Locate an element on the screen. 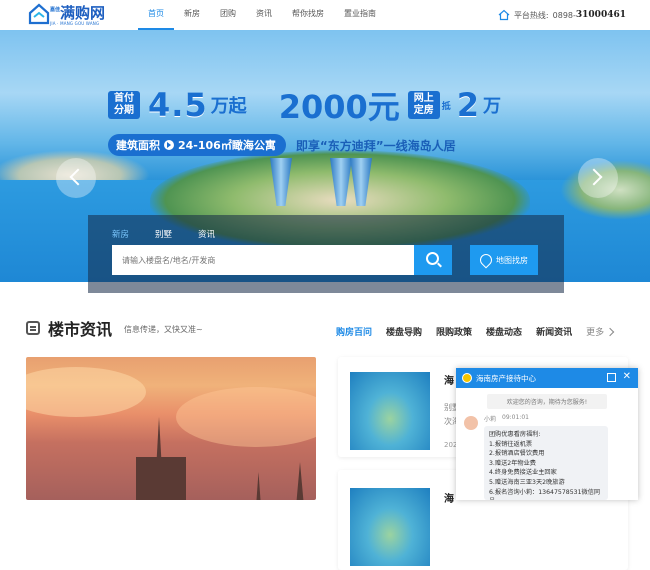 Image resolution: width=650 pixels, height=570 pixels. banner-subline: 建筑面积 24-106㎡瞰海公寓 即享“东方迪拜”一线海岛人居 is located at coordinates (282, 145).